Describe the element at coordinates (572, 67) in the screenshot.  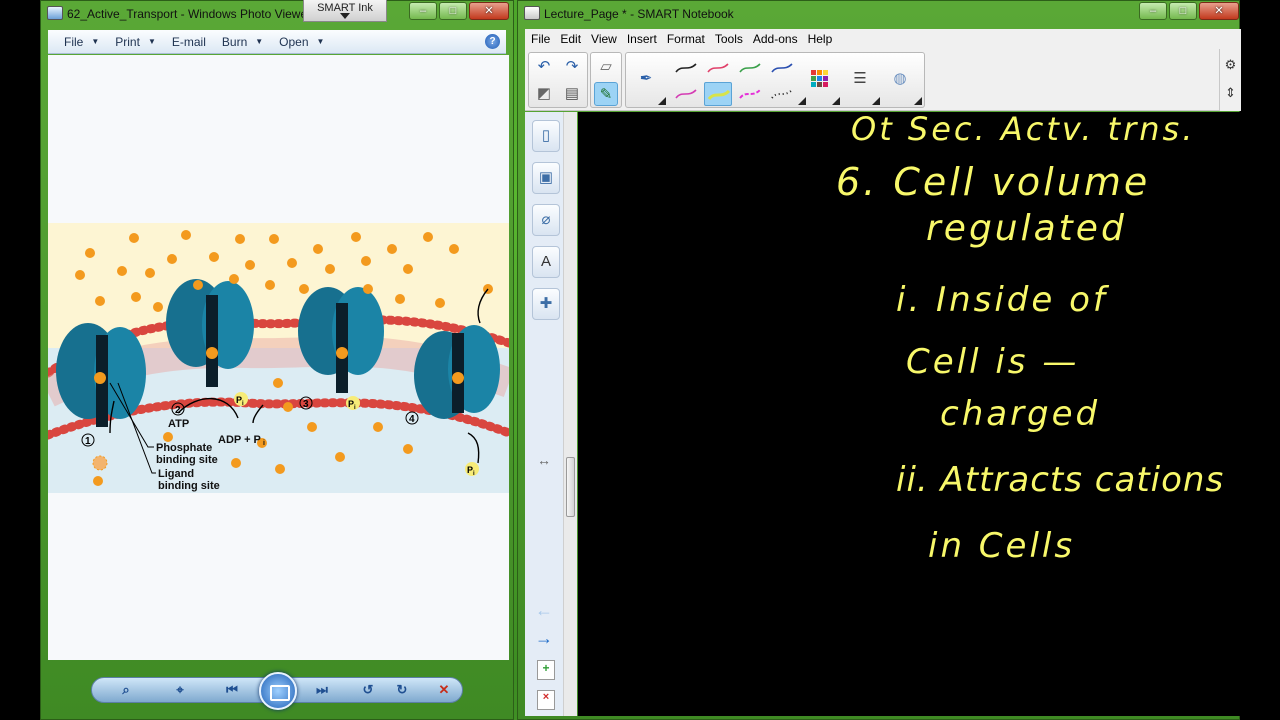
I see `redo-icon: ↷` at that location.